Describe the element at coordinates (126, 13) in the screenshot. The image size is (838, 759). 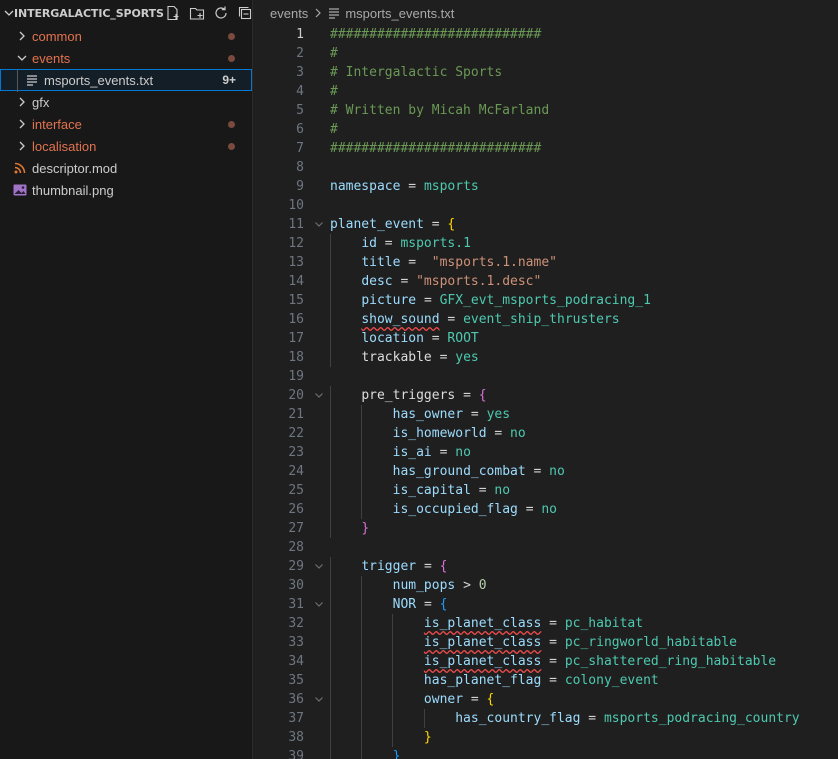
I see `explorer-header: INTERGALACTIC_SPORTS` at that location.